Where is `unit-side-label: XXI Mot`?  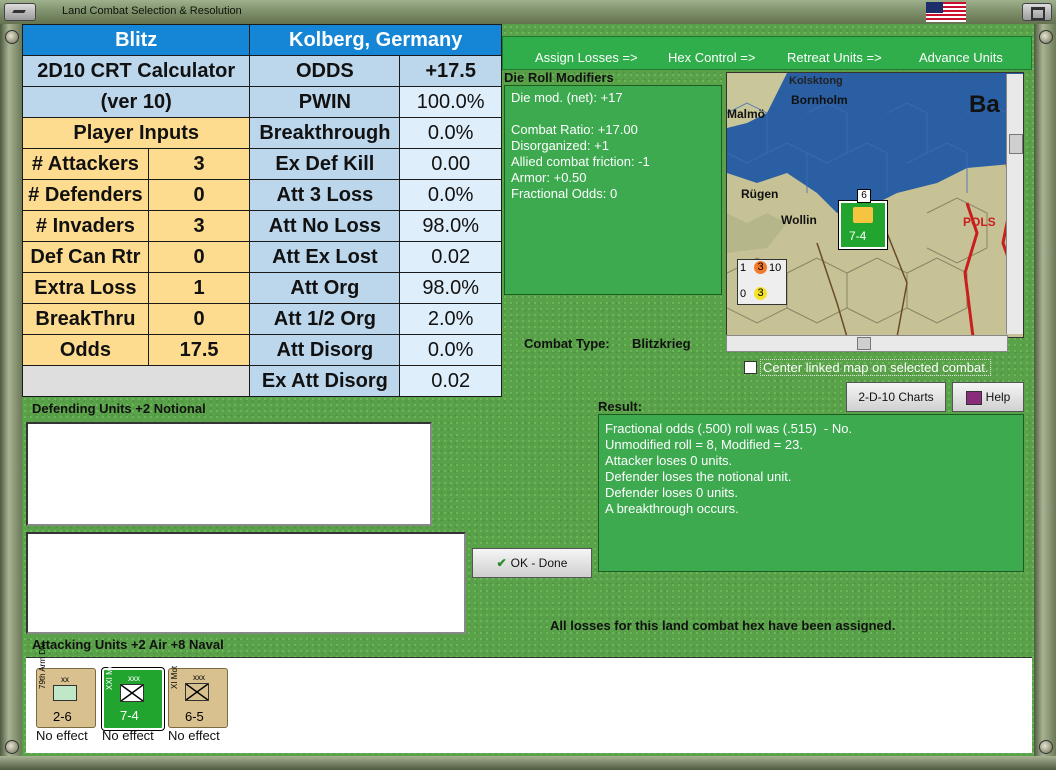
unit-side-label: XXI Mot is located at coordinates (109, 675).